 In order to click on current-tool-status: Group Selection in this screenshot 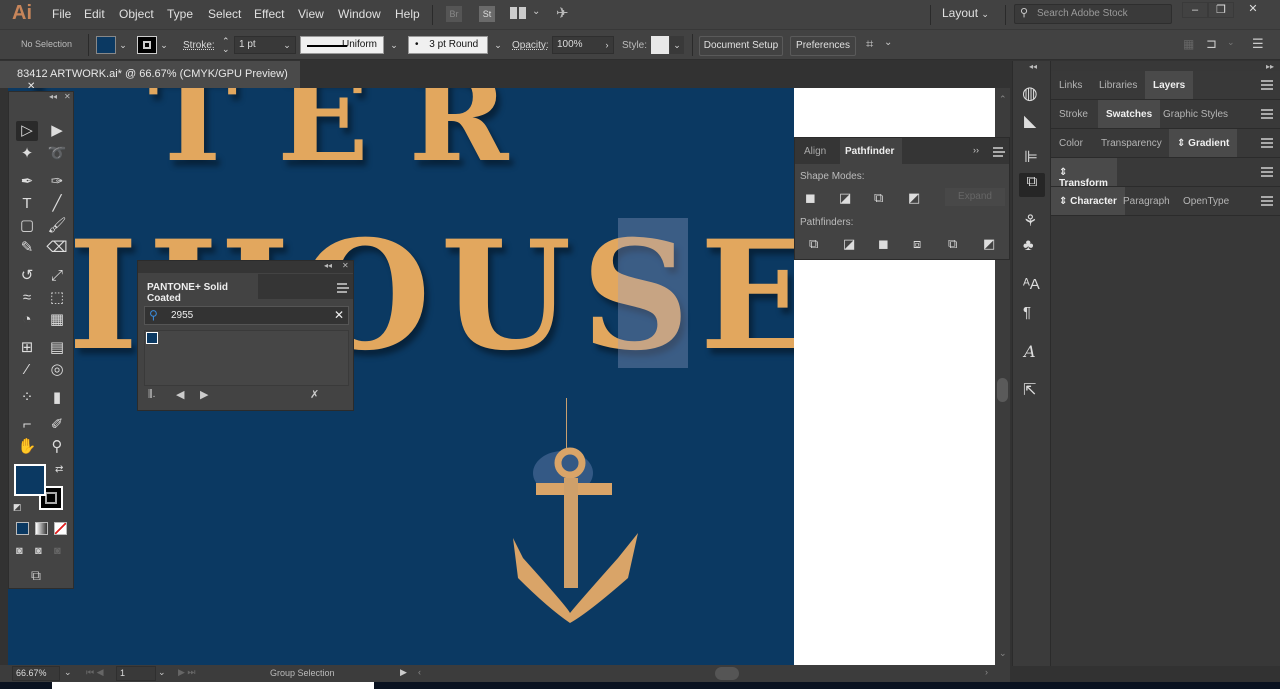, I will do `click(302, 673)`.